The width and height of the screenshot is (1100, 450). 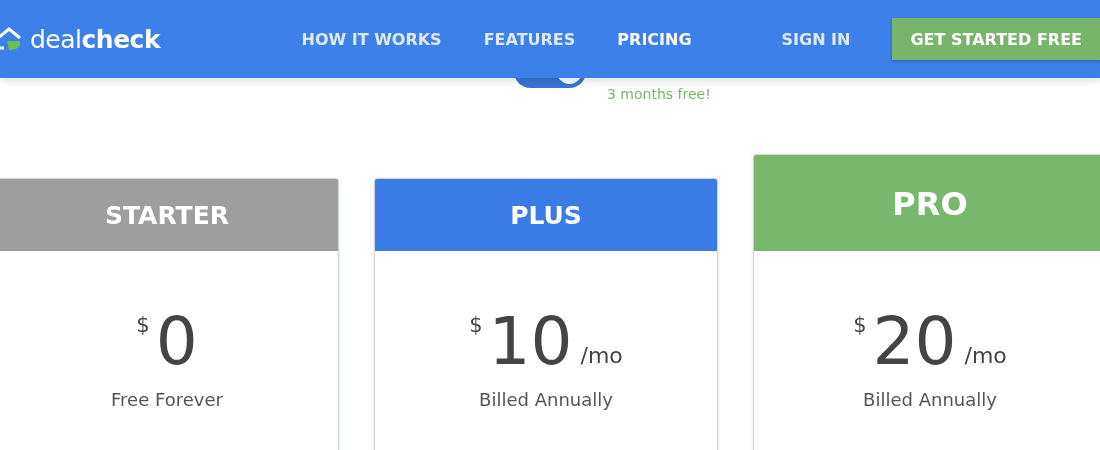 I want to click on plan-title: STARTER, so click(x=169, y=215).